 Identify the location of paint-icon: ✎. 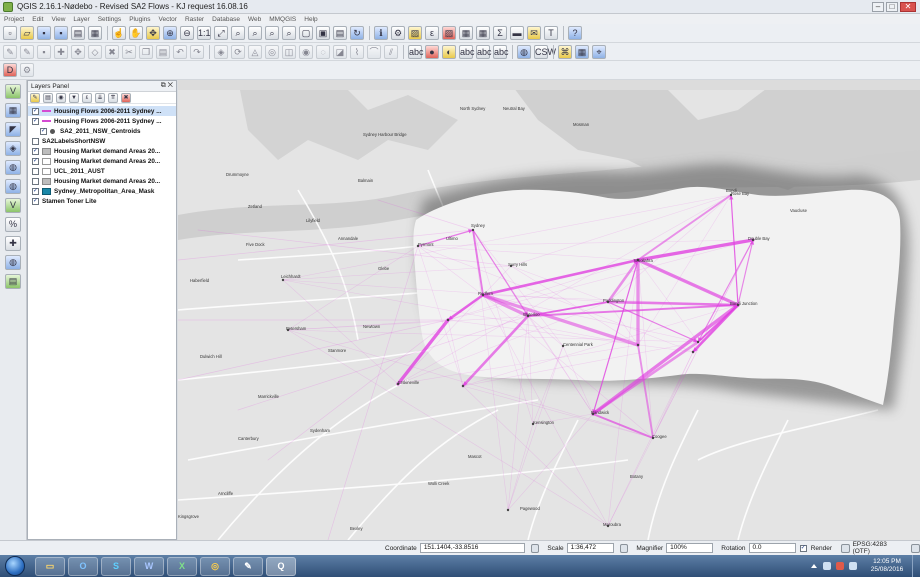
(248, 566).